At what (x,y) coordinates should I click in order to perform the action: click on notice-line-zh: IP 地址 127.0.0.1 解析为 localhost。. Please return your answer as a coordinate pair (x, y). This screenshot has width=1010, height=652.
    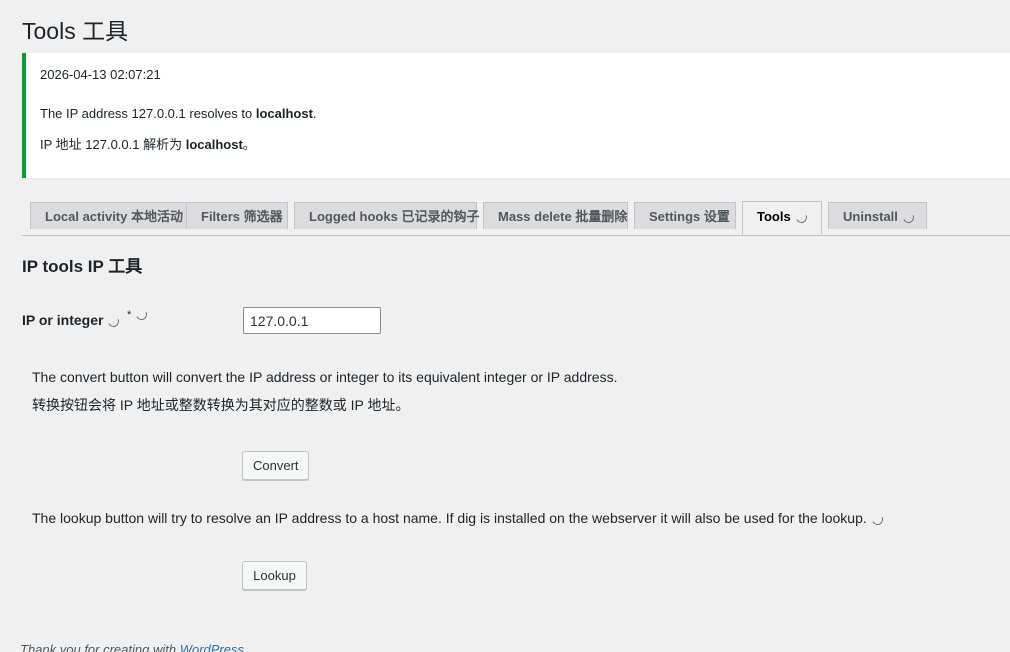
    Looking at the image, I should click on (148, 143).